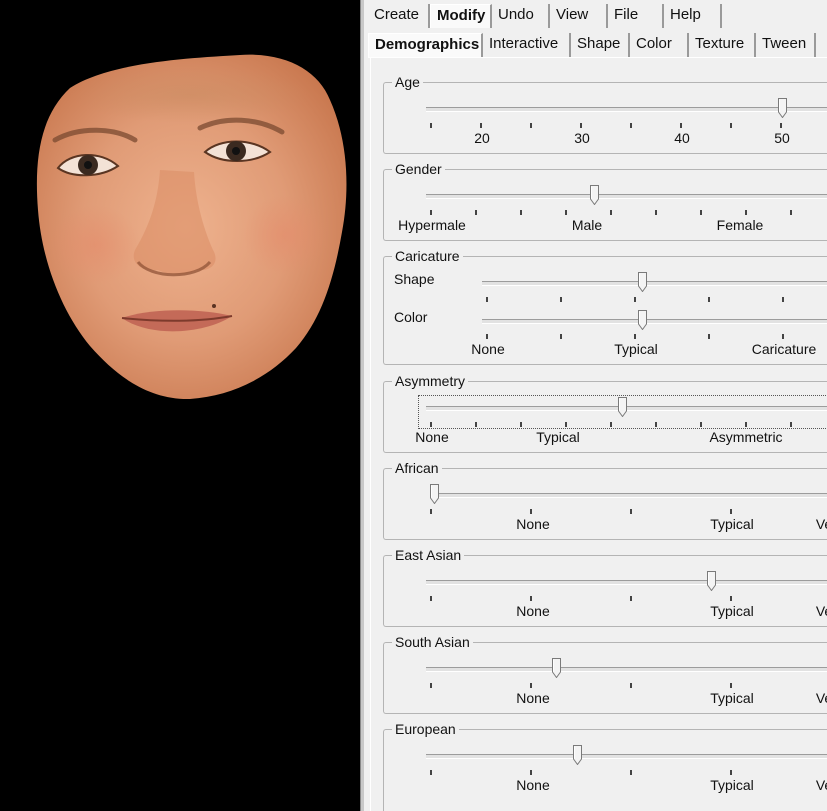 The width and height of the screenshot is (827, 811). I want to click on tab-interactive: Interactive, so click(527, 45).